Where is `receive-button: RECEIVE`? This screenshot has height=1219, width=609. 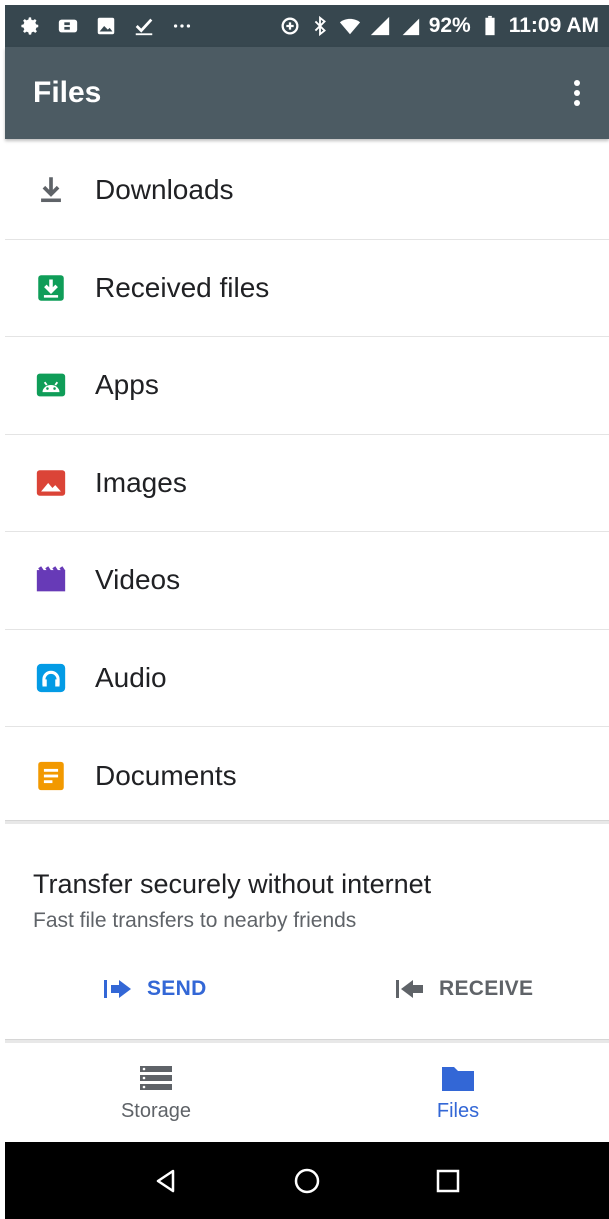
receive-button: RECEIVE is located at coordinates (464, 989).